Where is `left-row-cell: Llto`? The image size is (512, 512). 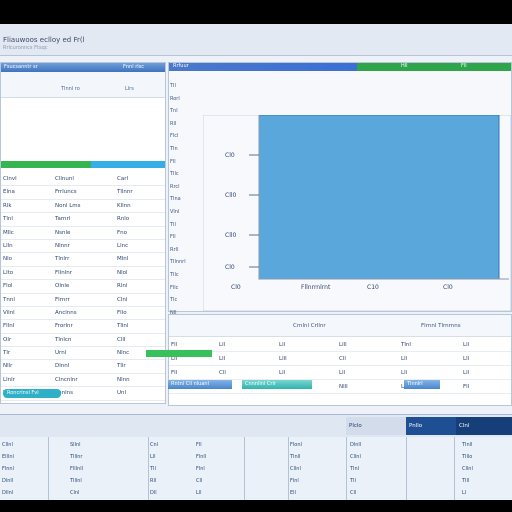
left-row-cell: Llto is located at coordinates (8, 272).